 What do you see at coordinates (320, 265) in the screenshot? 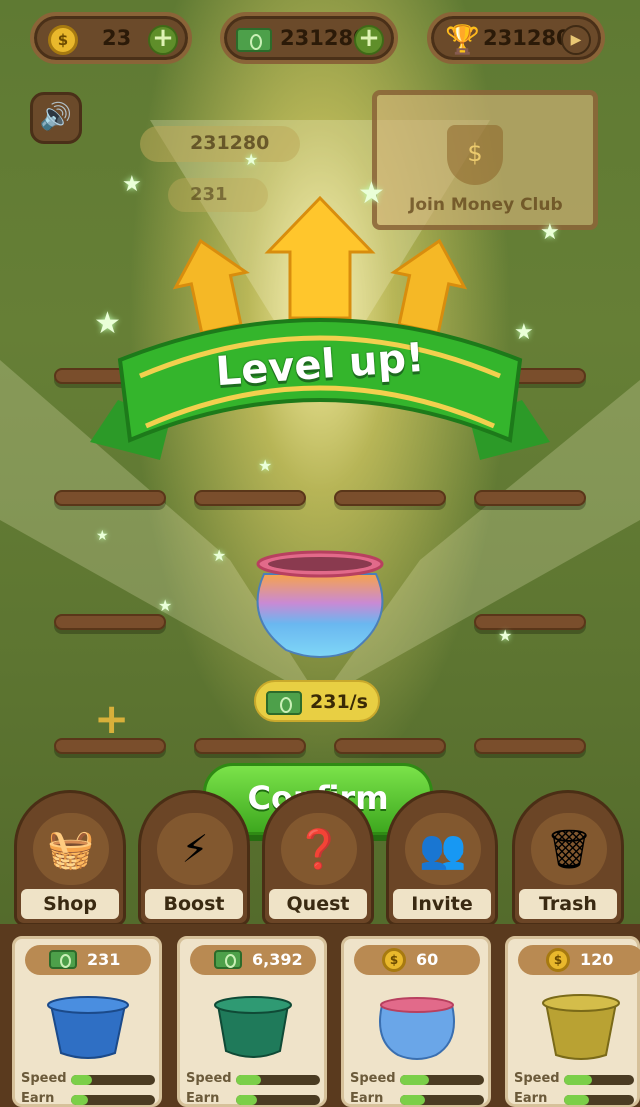
I see `up-arrows-icon` at bounding box center [320, 265].